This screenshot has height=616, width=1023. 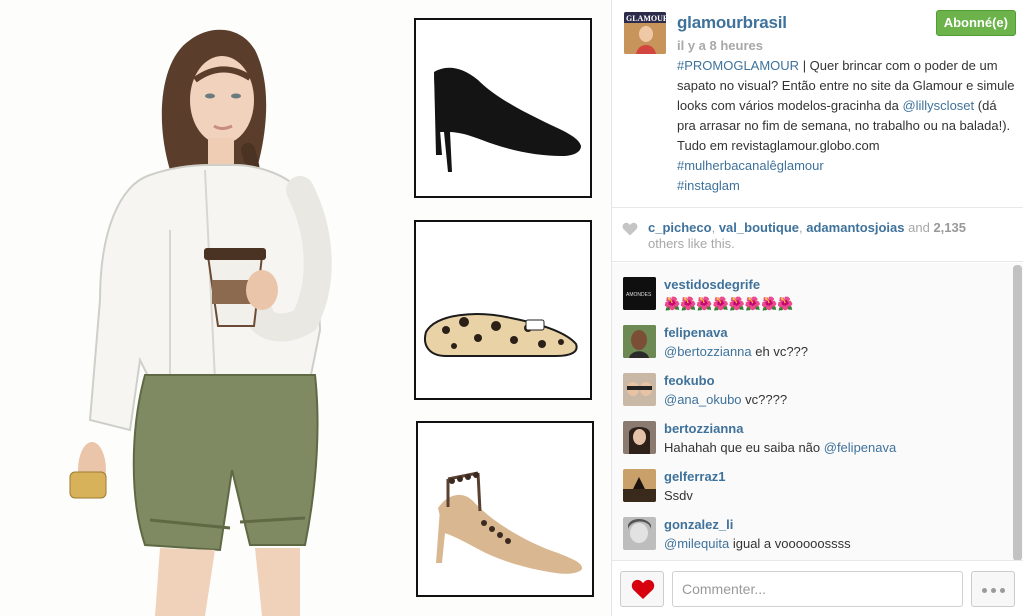 I want to click on hashtag-mulherbacana: #mulherbacanalêglamour, so click(x=750, y=165).